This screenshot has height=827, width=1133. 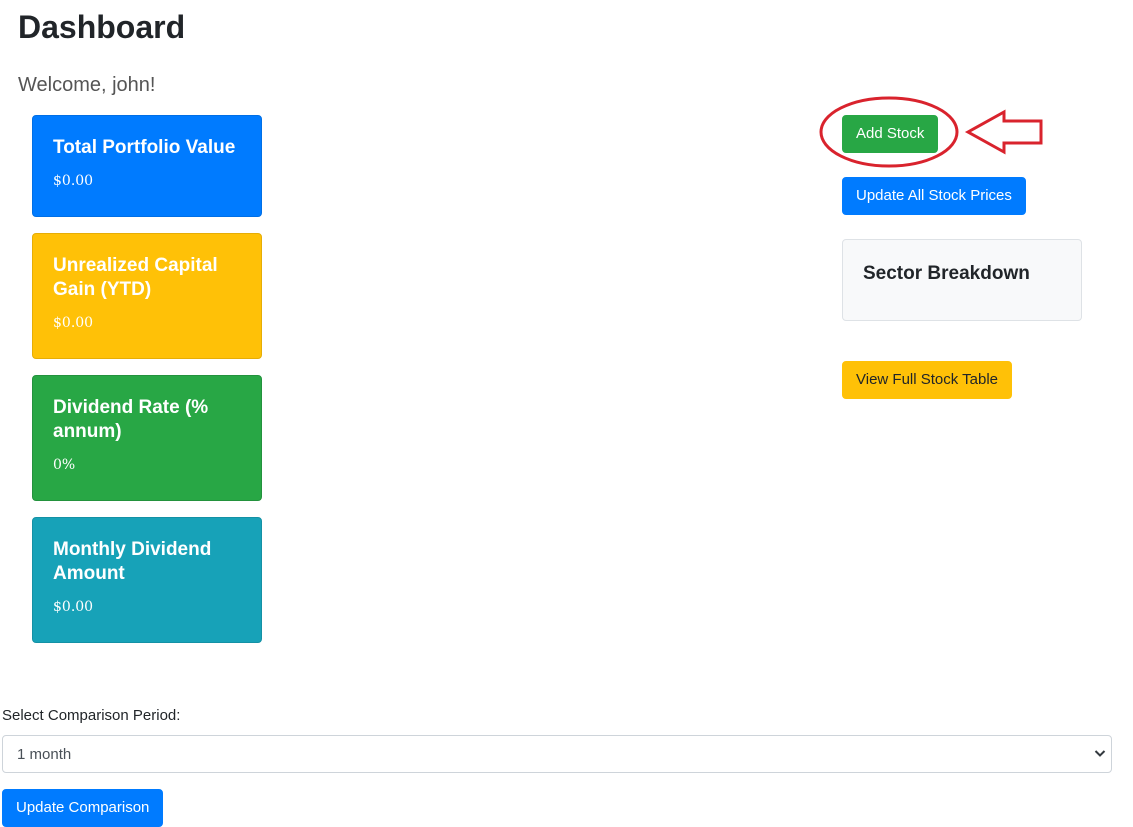 I want to click on comparison-period-select-wrapper: 1 month, so click(x=557, y=754).